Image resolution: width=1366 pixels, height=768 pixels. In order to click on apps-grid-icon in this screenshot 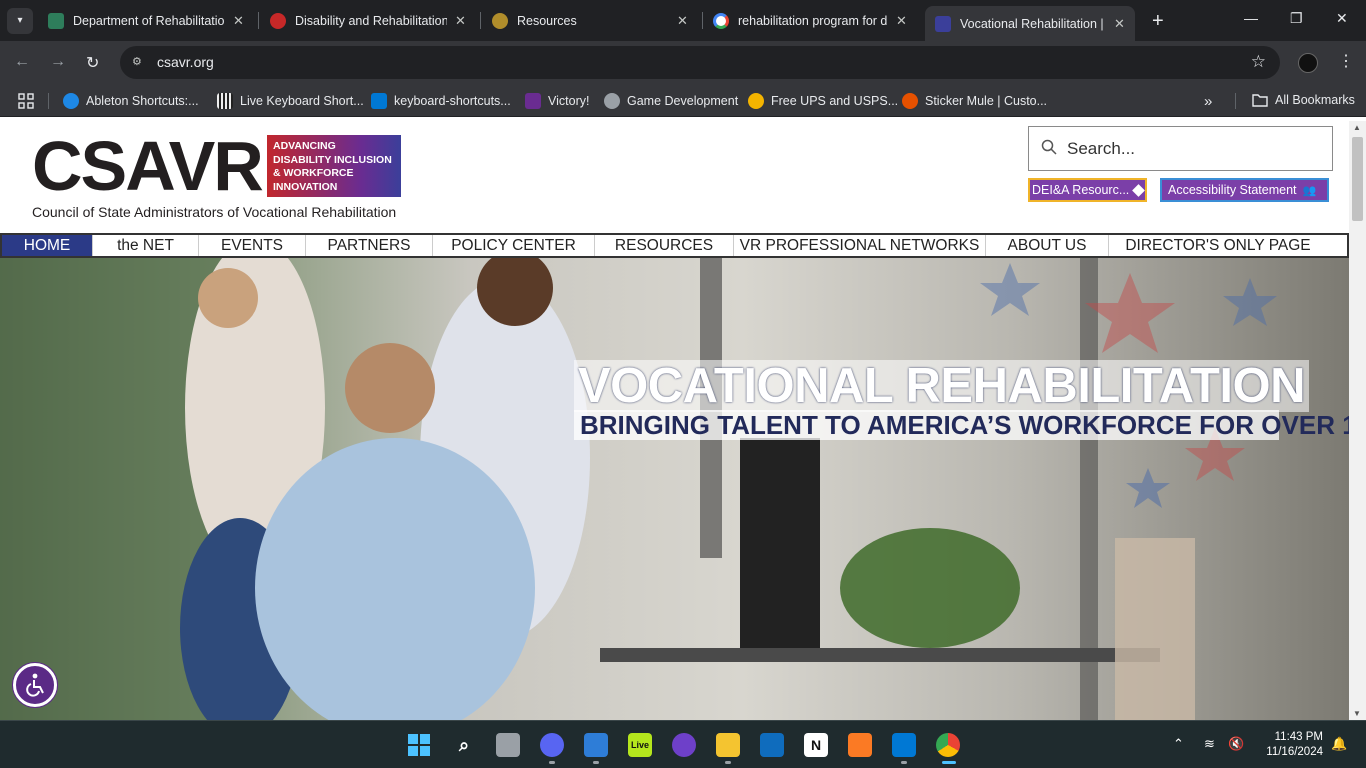, I will do `click(26, 101)`.